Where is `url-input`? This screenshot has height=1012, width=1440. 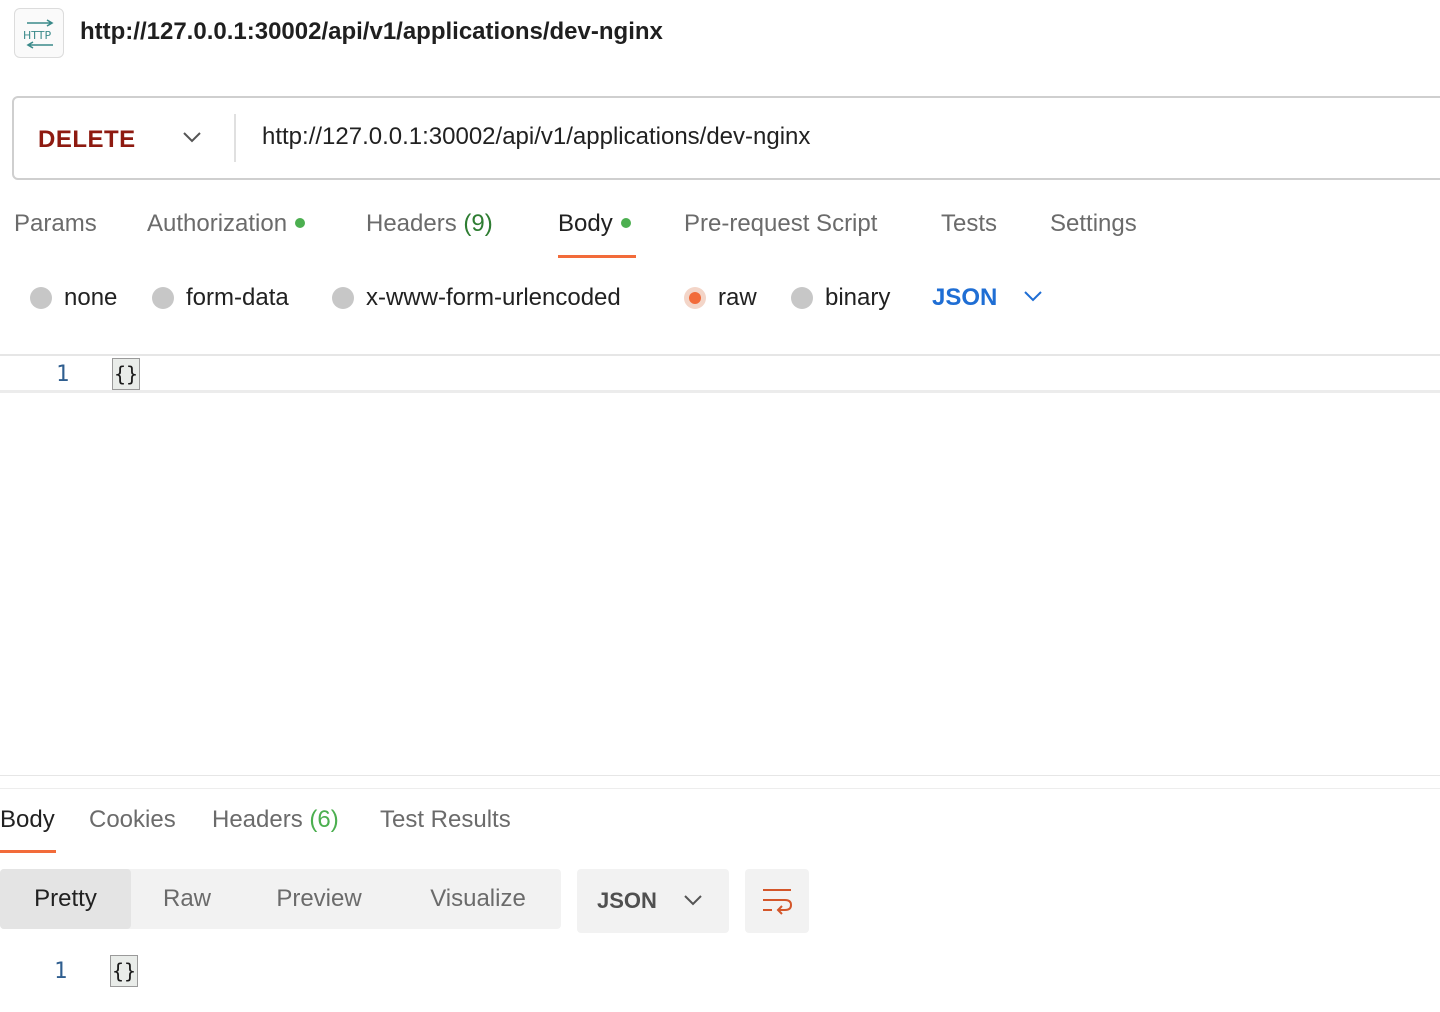
url-input is located at coordinates (812, 137).